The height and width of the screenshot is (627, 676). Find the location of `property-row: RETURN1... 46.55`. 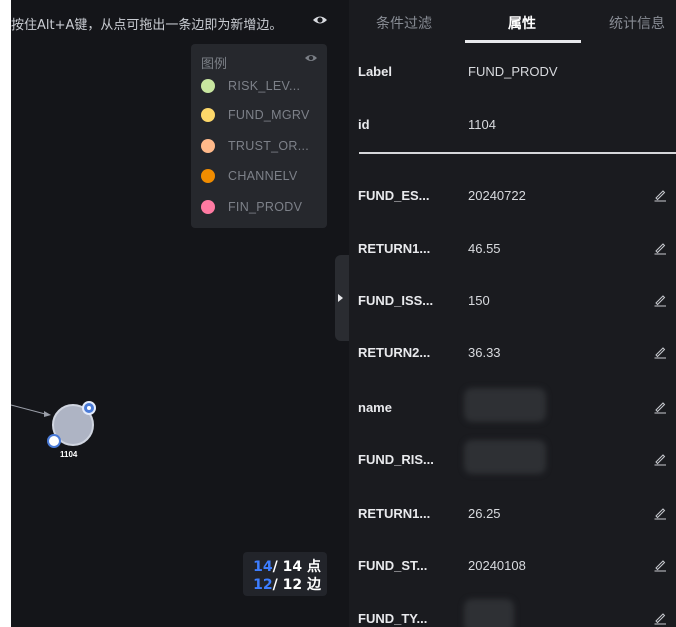

property-row: RETURN1... 46.55 is located at coordinates (512, 249).